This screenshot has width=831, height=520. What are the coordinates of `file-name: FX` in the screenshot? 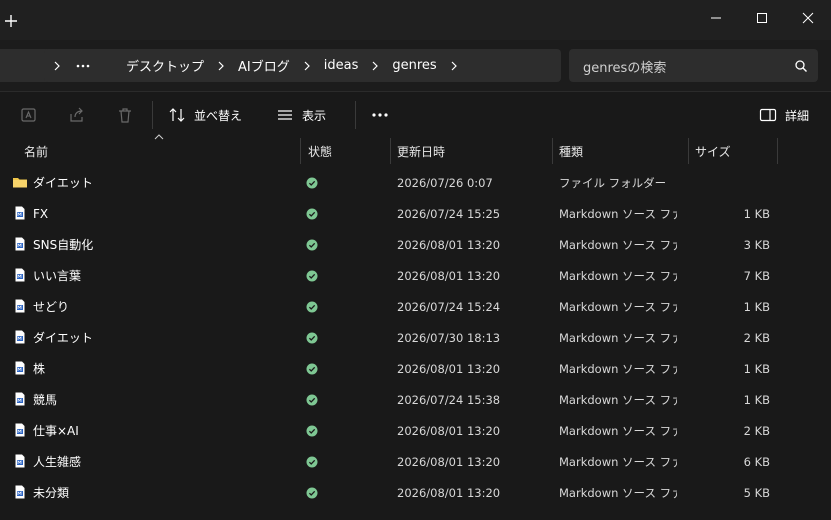 It's located at (163, 213).